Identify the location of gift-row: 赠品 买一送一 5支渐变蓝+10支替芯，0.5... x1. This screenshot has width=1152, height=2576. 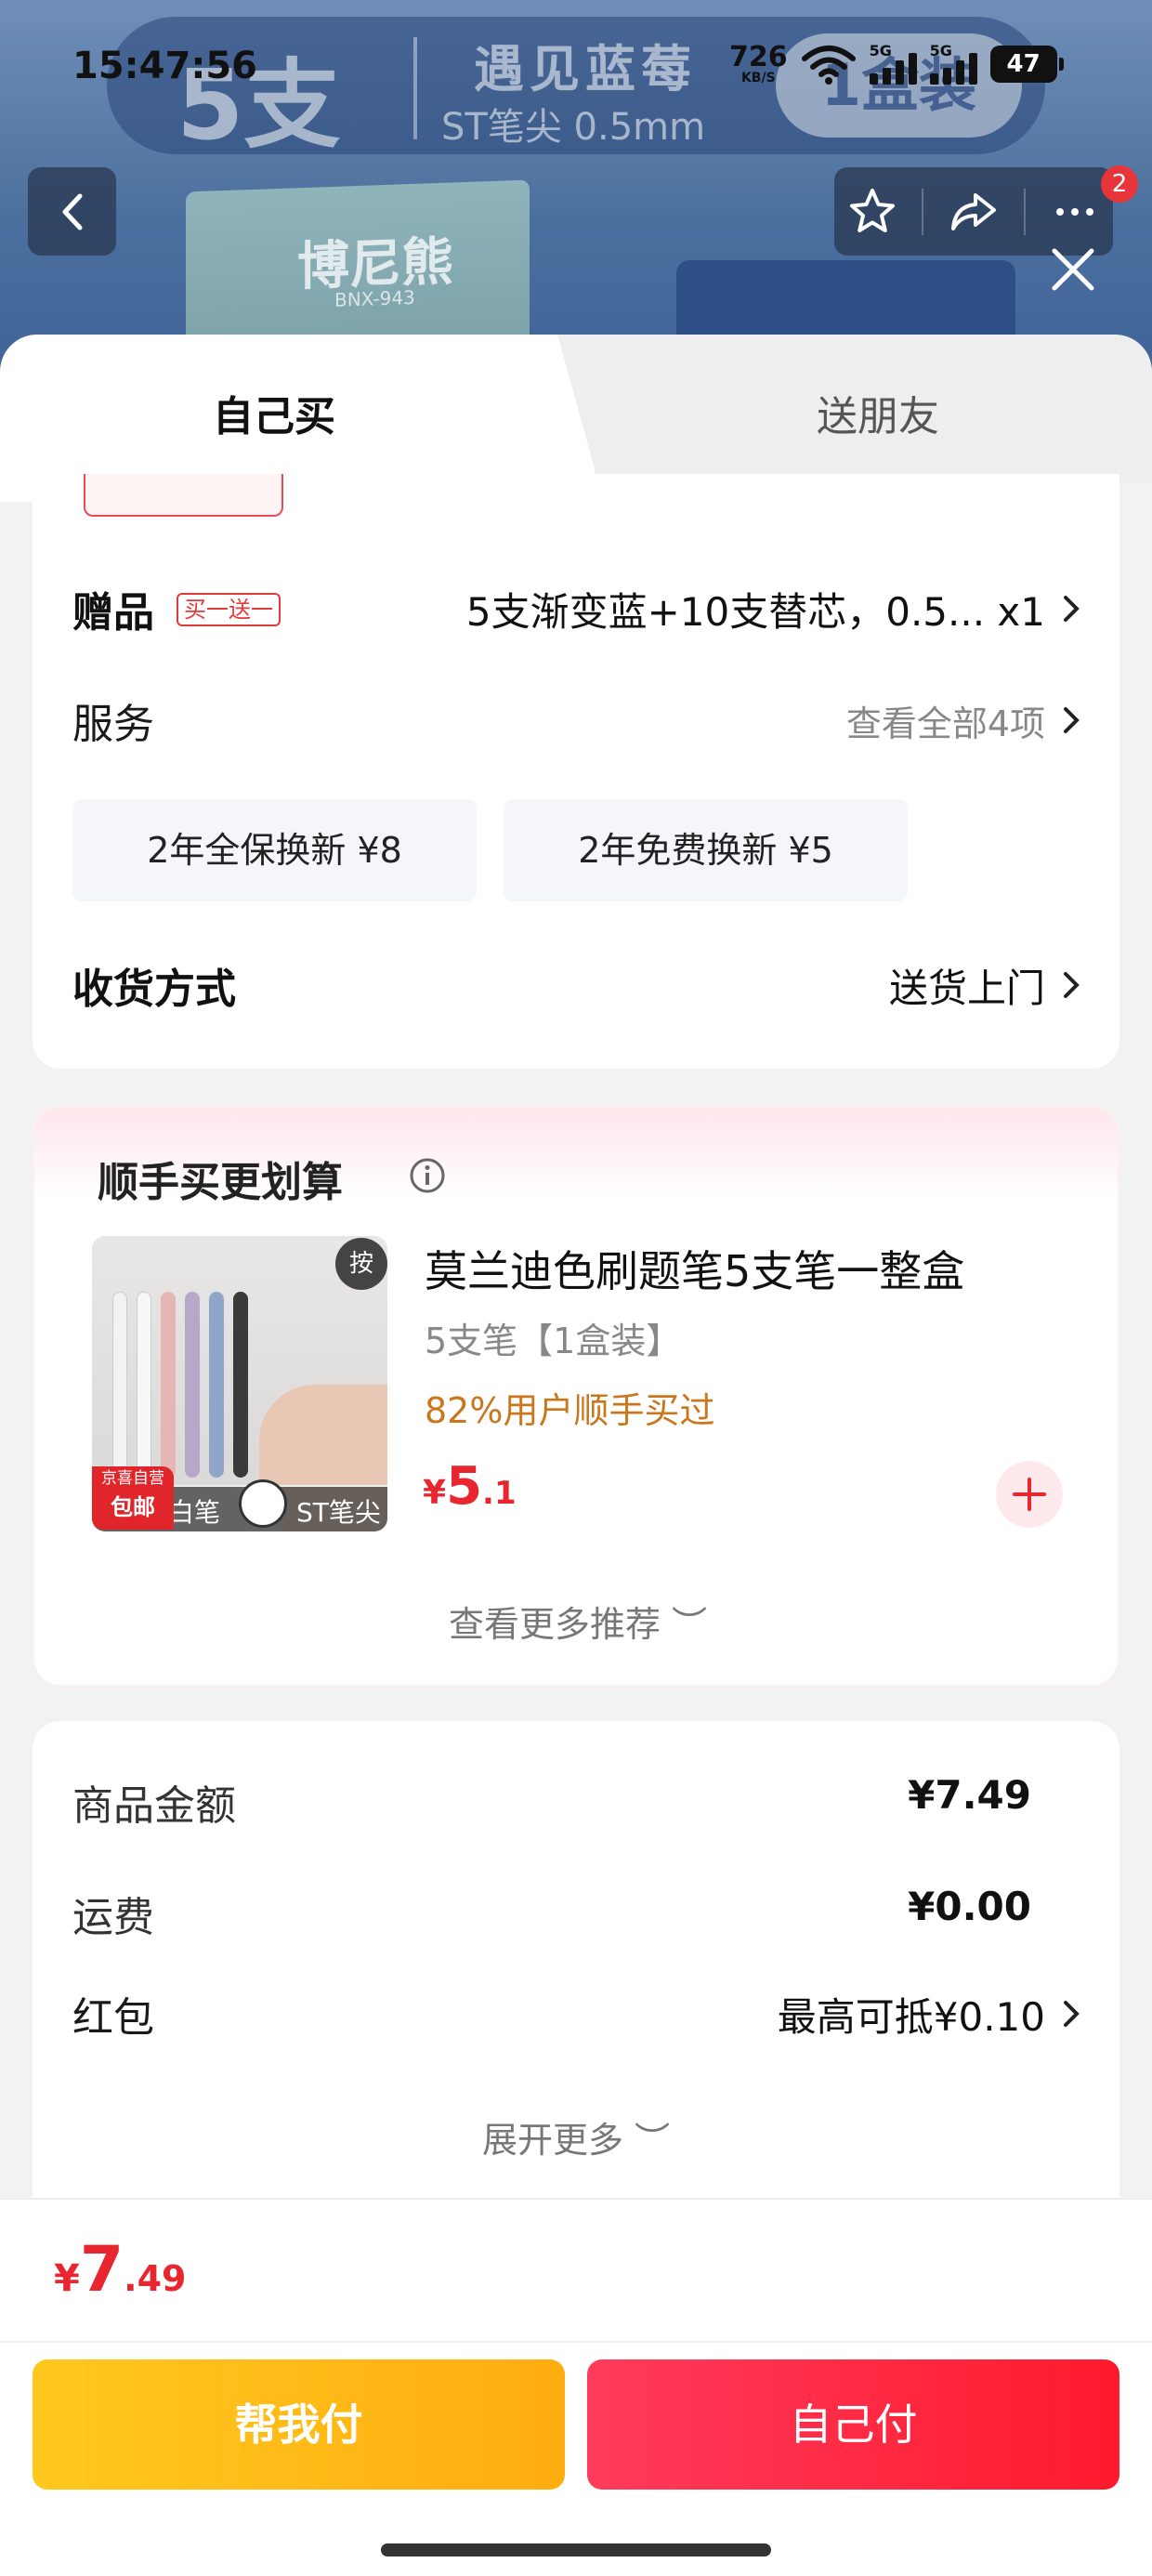
(576, 609).